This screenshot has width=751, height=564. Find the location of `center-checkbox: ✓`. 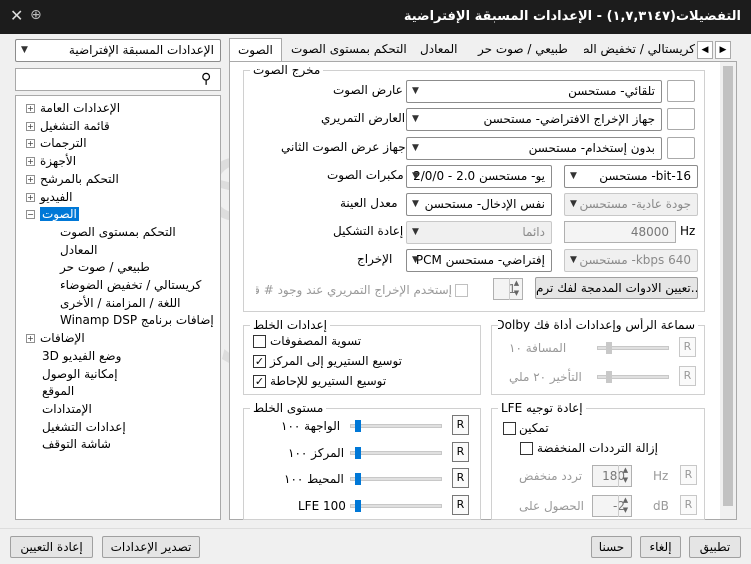

center-checkbox: ✓ is located at coordinates (259, 361).